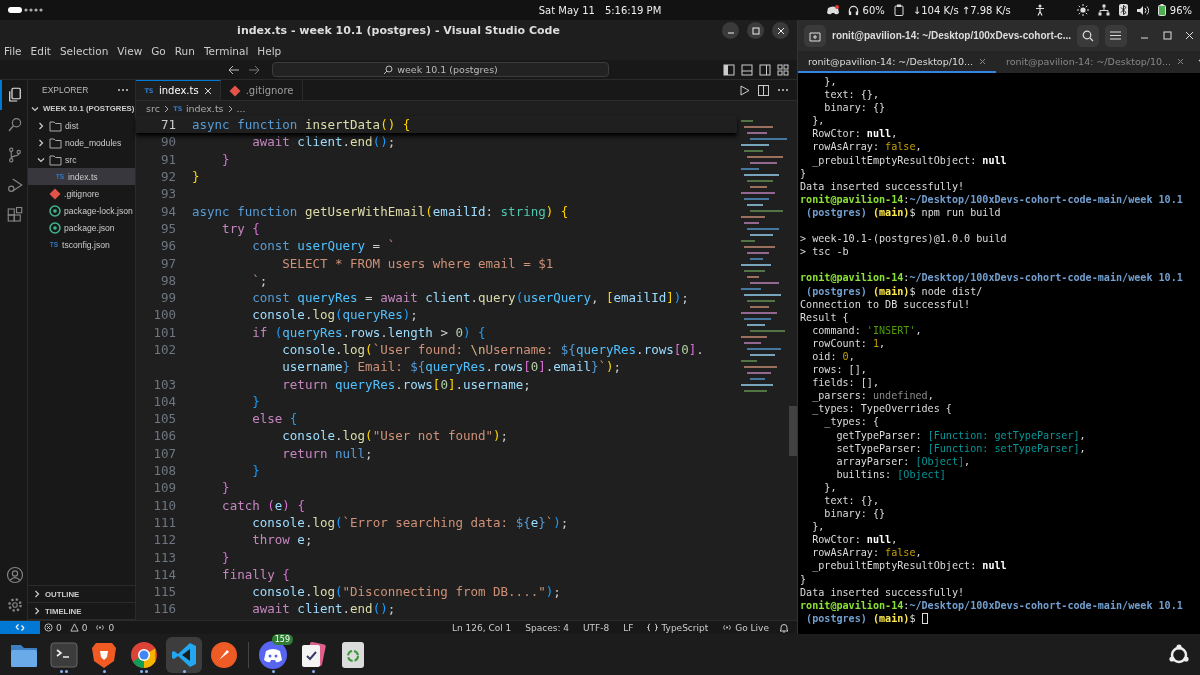 Image resolution: width=1200 pixels, height=675 pixels. What do you see at coordinates (904, 239) in the screenshot?
I see `terminal-line: > week-10.1-(postgres)@1.0.0 build` at bounding box center [904, 239].